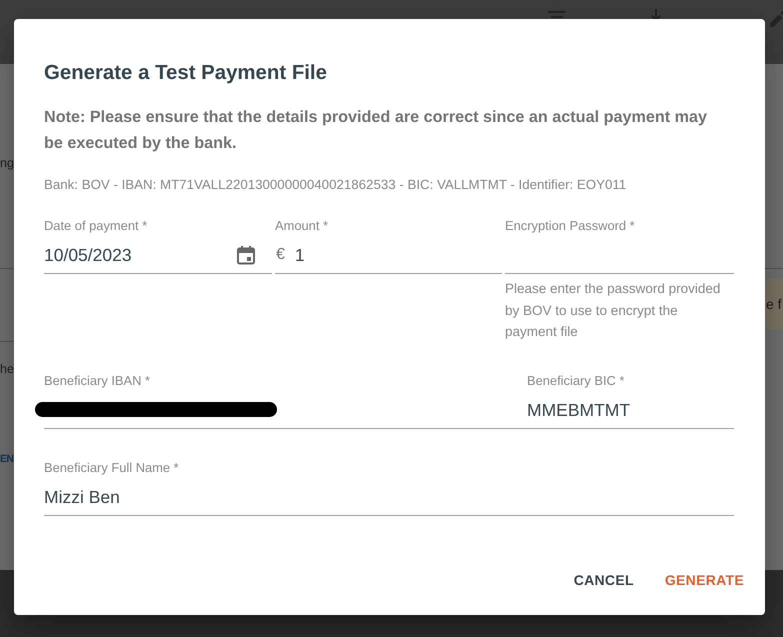  What do you see at coordinates (335, 185) in the screenshot?
I see `bank-details-text: Bank: BOV - IBAN: MT71VALL22013000000040021862533 - BIC: VALLMTMT - Identifier: EOY011` at bounding box center [335, 185].